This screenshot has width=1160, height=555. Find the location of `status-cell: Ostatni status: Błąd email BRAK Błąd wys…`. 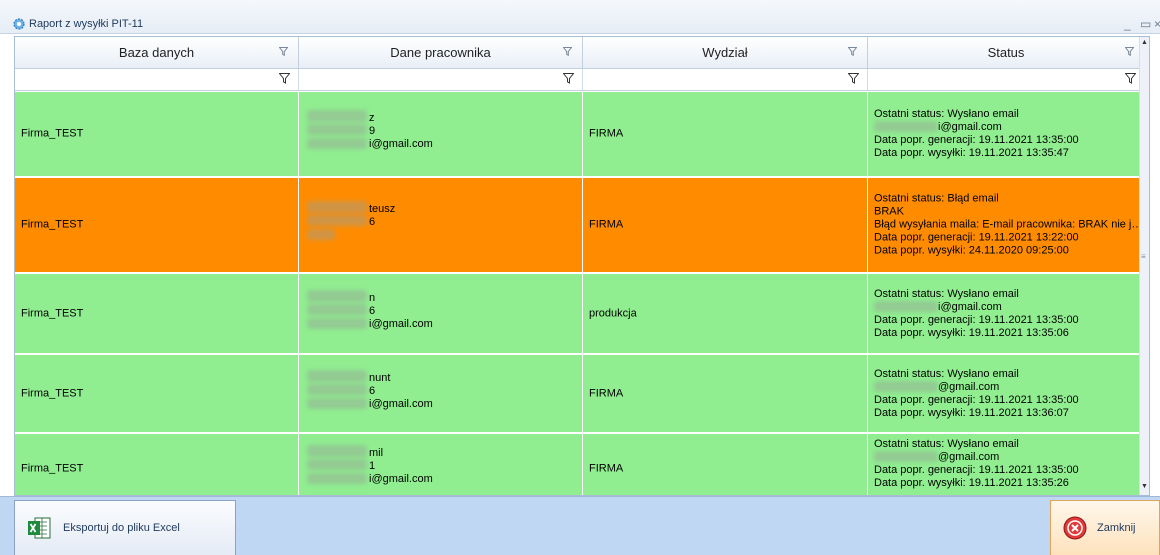

status-cell: Ostatni status: Błąd email BRAK Błąd wys… is located at coordinates (1006, 225).